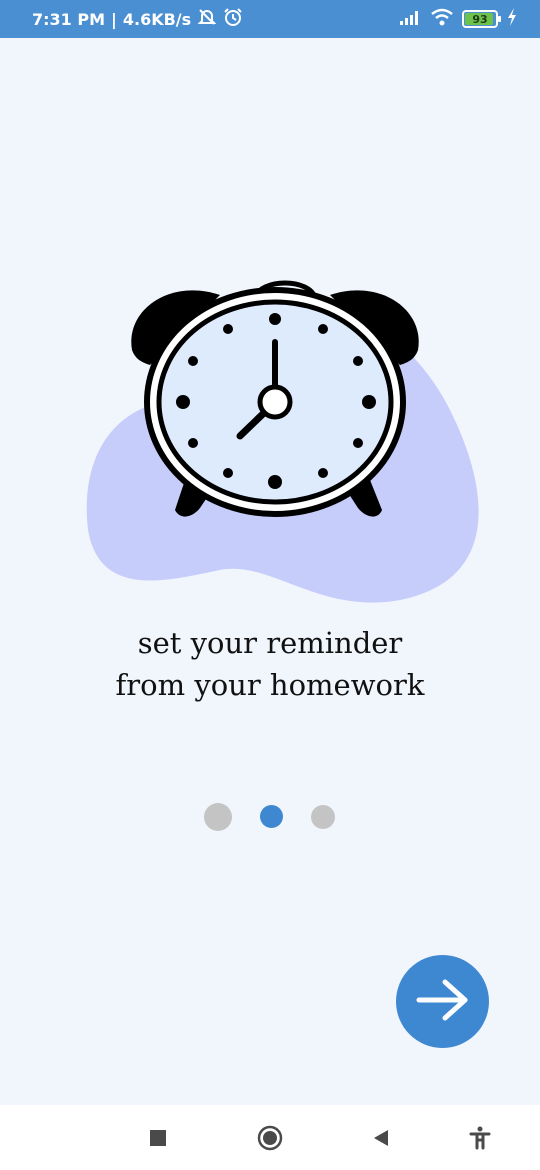 This screenshot has width=540, height=1170. I want to click on signal-icon, so click(411, 19).